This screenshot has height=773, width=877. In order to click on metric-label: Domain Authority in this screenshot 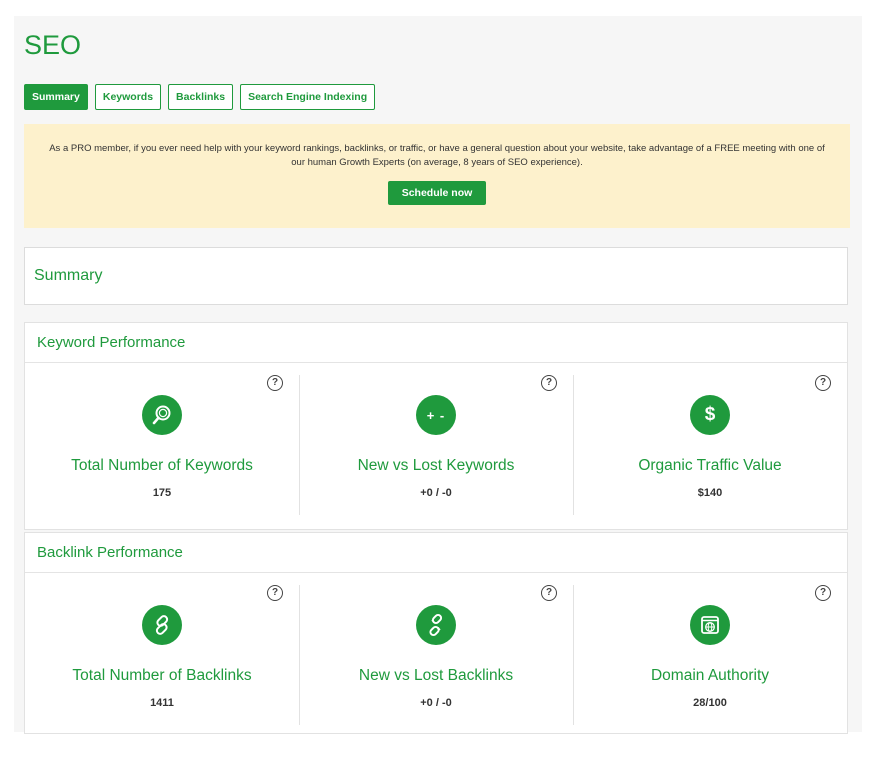, I will do `click(710, 675)`.